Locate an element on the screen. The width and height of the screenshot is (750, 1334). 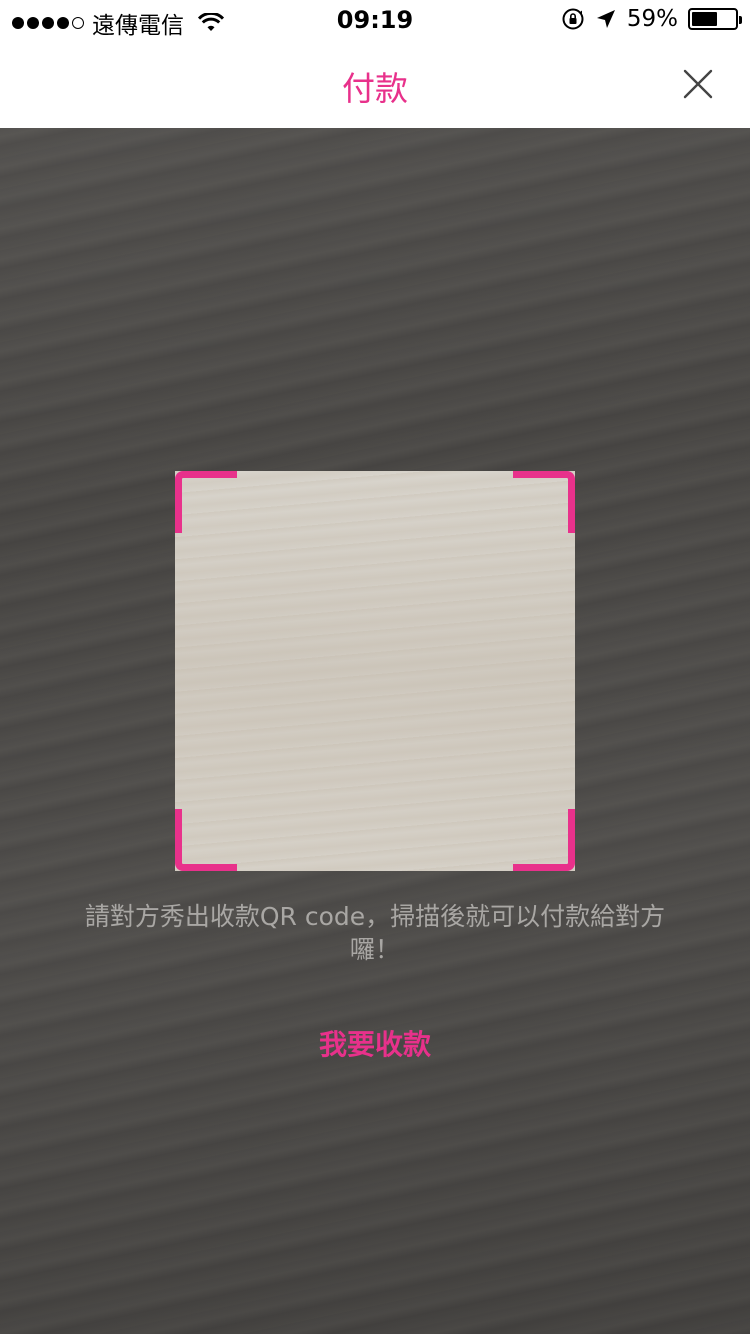
navigation-bar: 付款 is located at coordinates (375, 84).